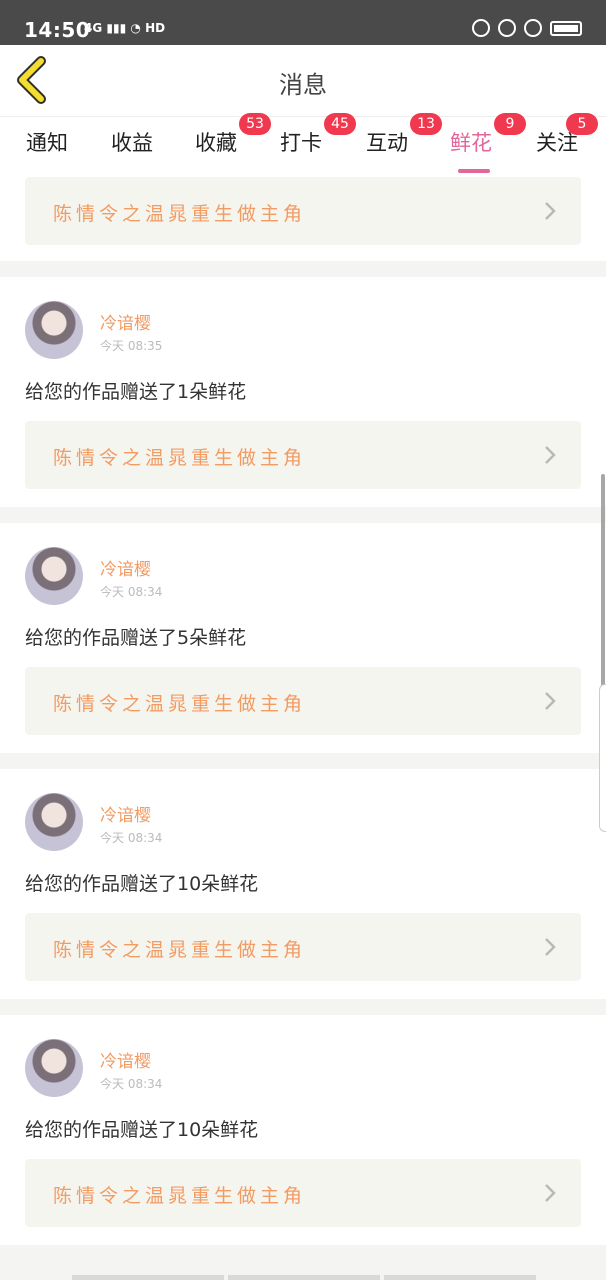 This screenshot has height=1280, width=606. I want to click on tab-follow: 关注 5, so click(567, 135).